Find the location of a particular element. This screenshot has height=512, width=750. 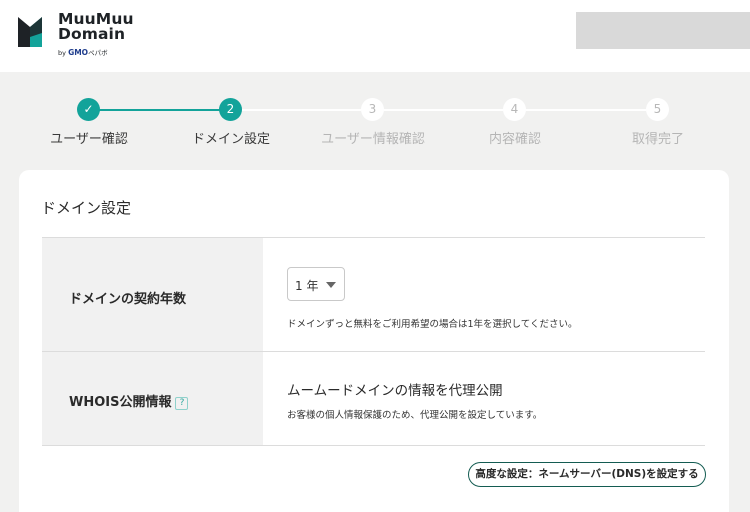

contract-years-help: ドメインずっと無料をご利用希望の場合は1年を選択してください。 is located at coordinates (432, 324).